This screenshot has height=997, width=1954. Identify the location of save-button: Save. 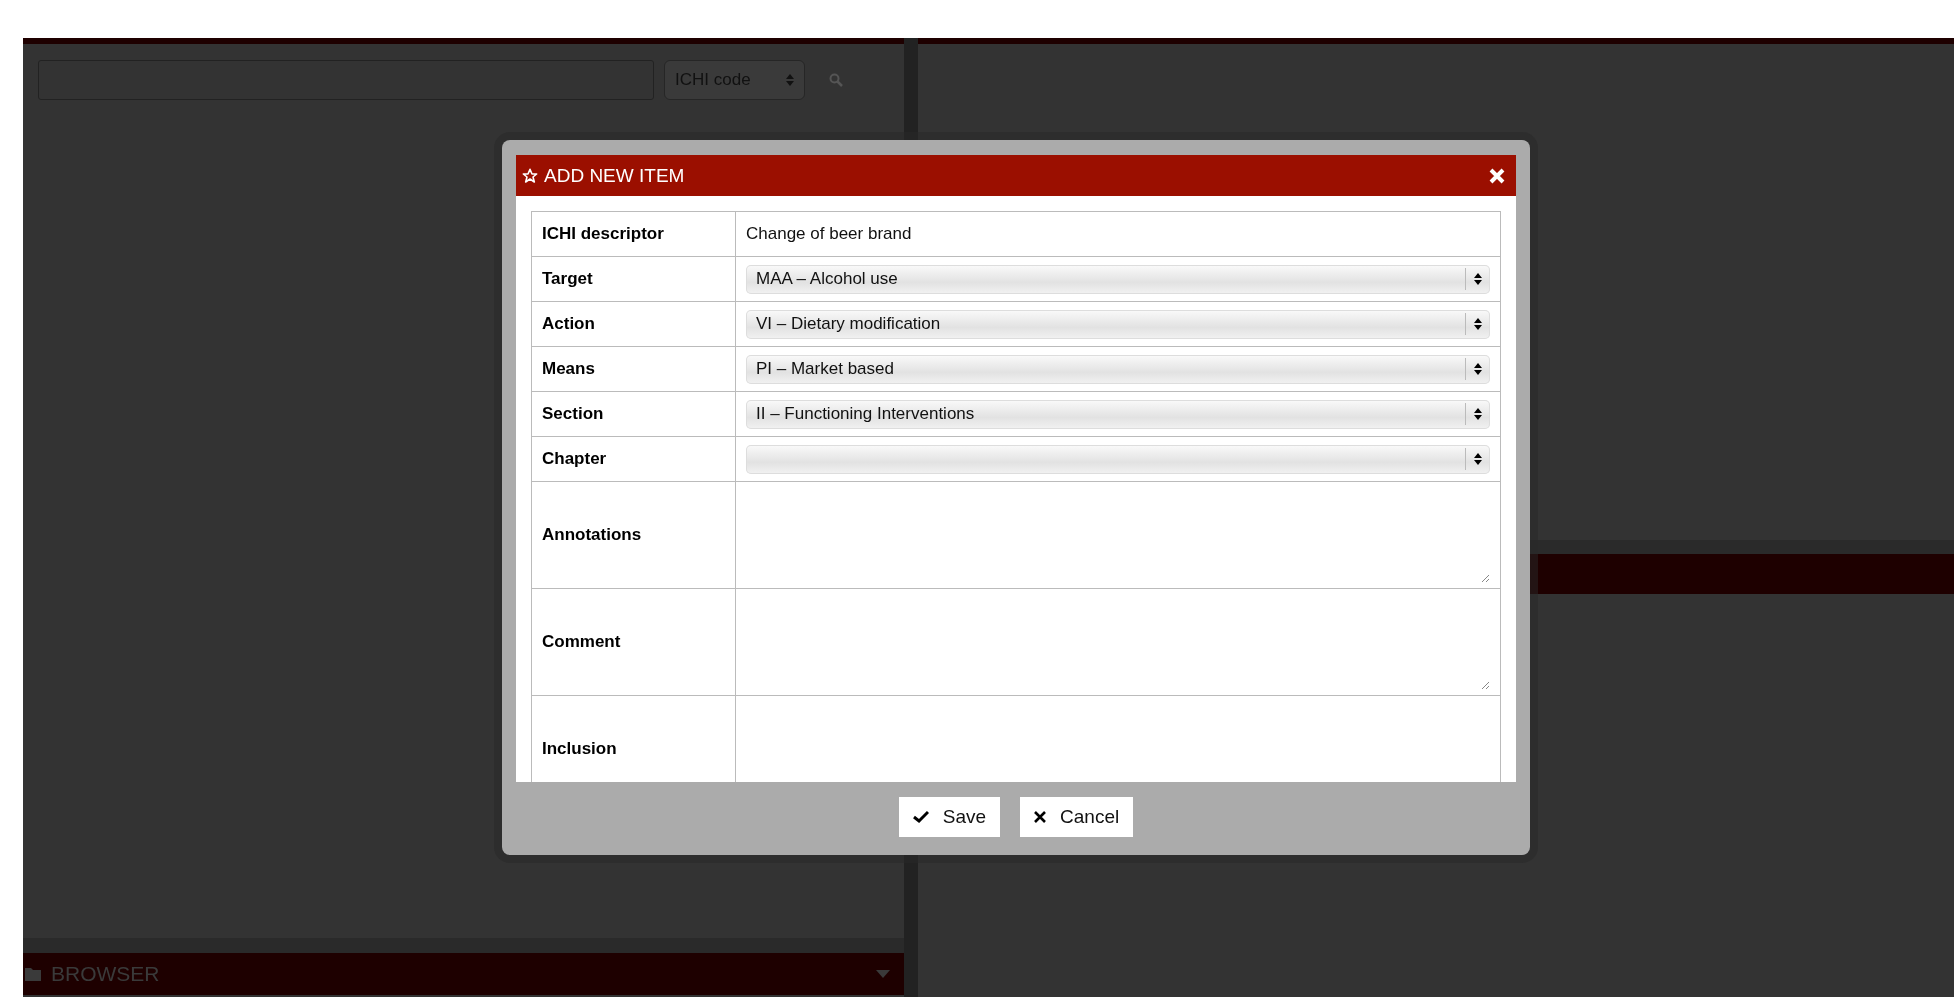
(949, 816).